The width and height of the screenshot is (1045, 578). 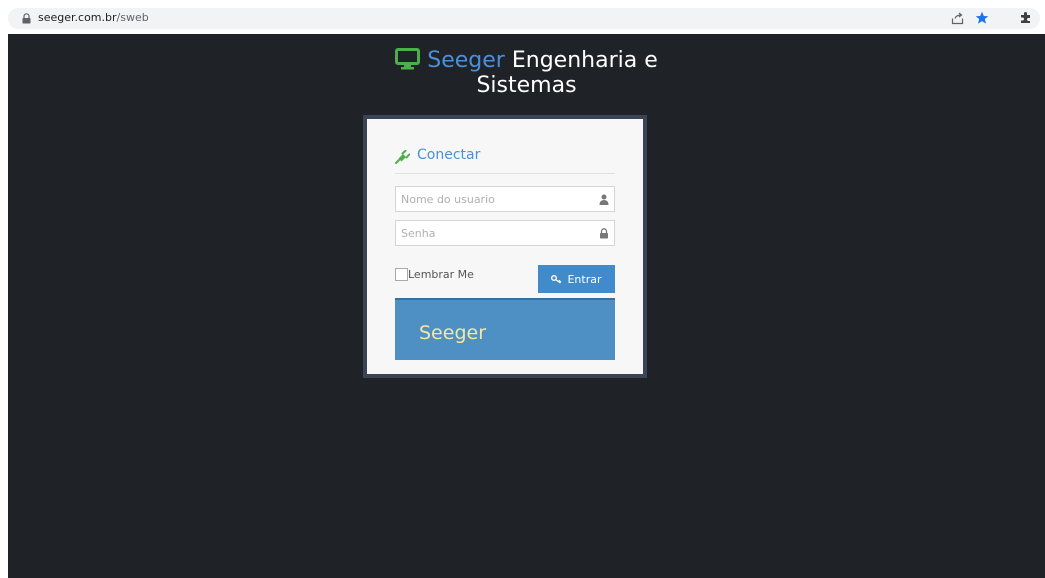 I want to click on login-legend: Conectar, so click(x=505, y=160).